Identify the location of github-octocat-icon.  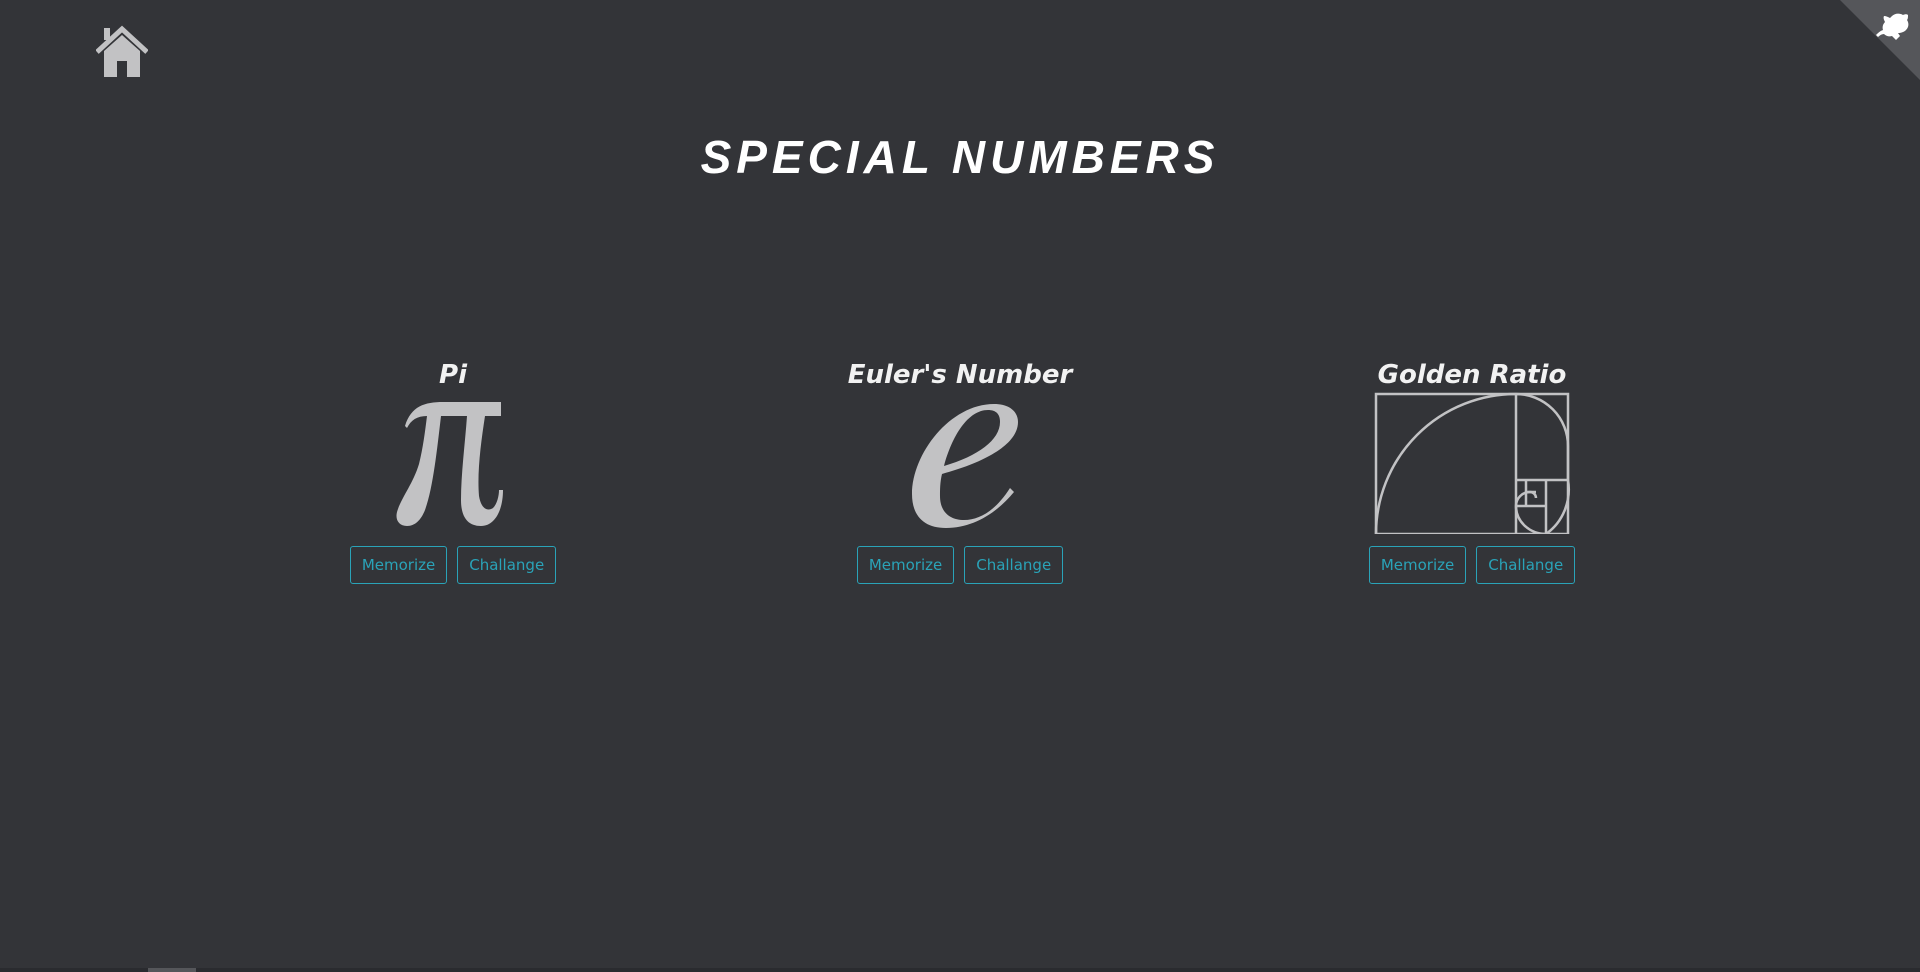
(1880, 40).